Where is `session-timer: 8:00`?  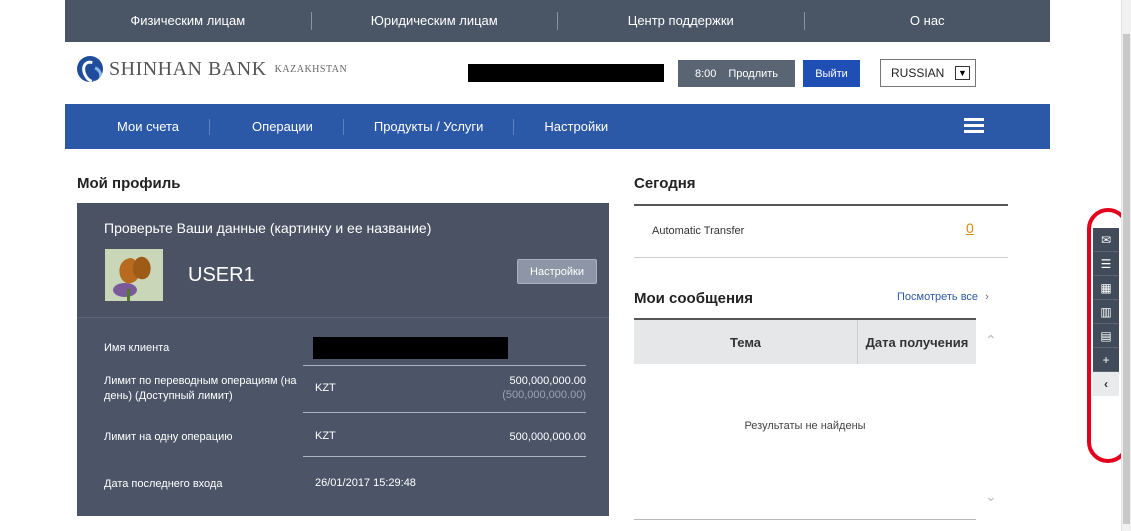
session-timer: 8:00 is located at coordinates (705, 73).